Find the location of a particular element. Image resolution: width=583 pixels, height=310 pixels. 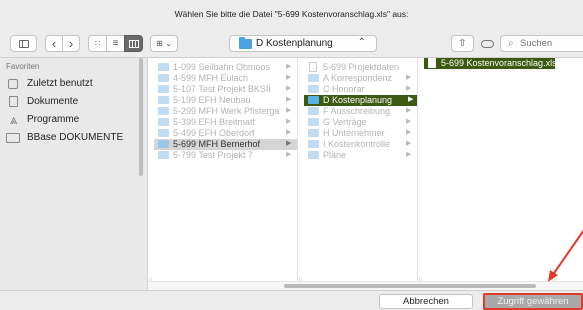

toolbar: ‹ › ∷ ≡ ⊞ ⌄ D Kostenplanung ⌃ ⇧ ⌕ is located at coordinates (291, 42).